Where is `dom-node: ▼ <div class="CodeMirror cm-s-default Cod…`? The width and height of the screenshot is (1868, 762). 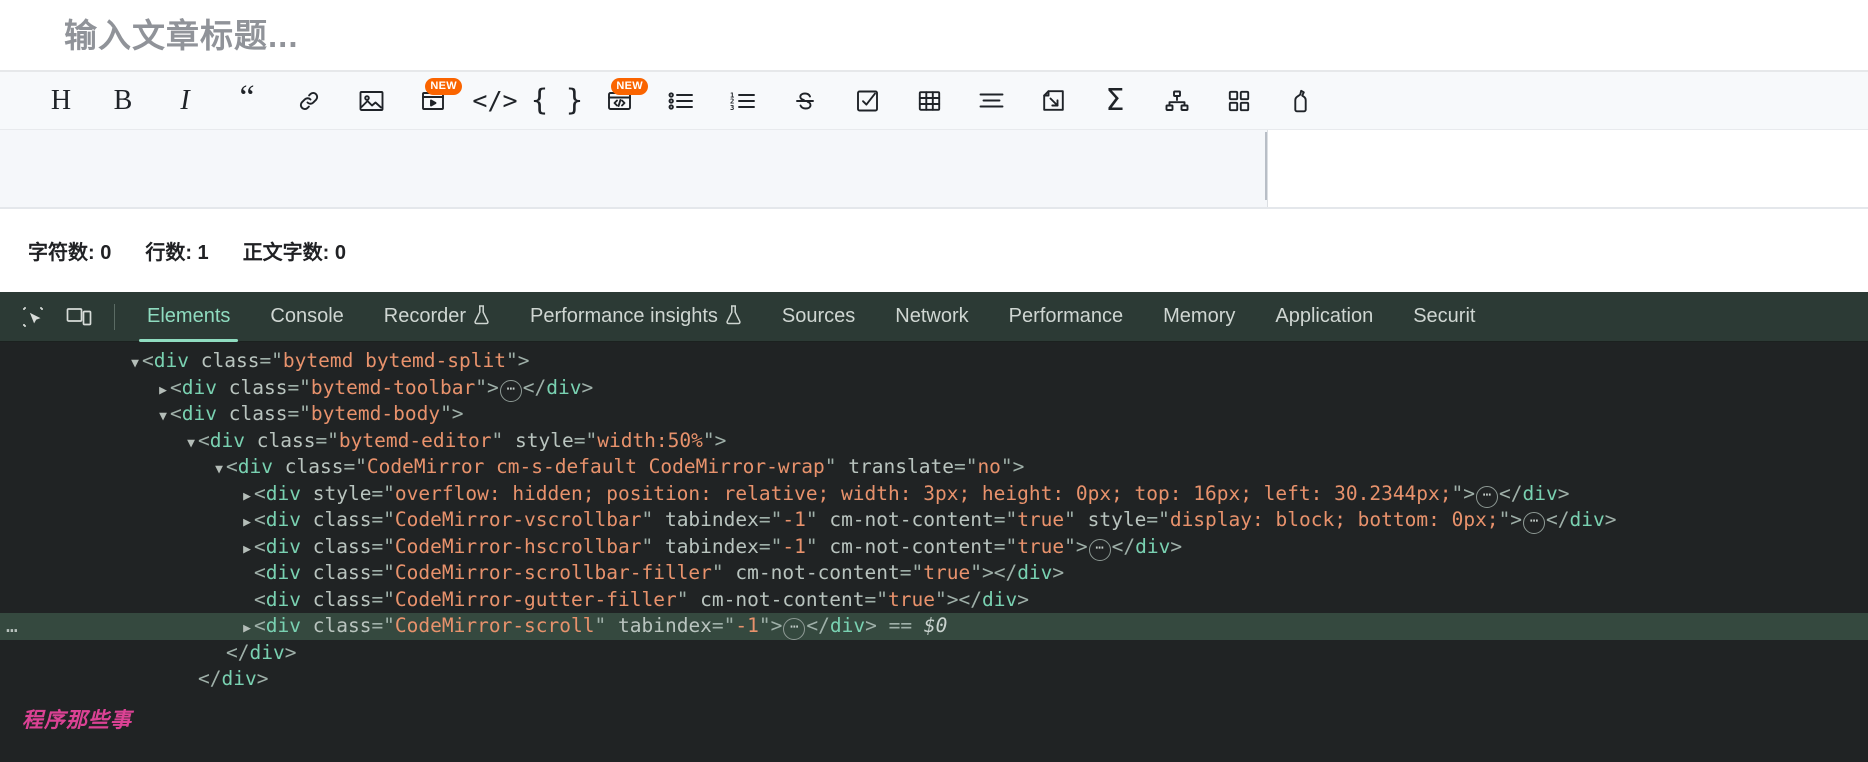
dom-node: ▼ <div class="CodeMirror cm-s-default Cod… is located at coordinates (934, 467).